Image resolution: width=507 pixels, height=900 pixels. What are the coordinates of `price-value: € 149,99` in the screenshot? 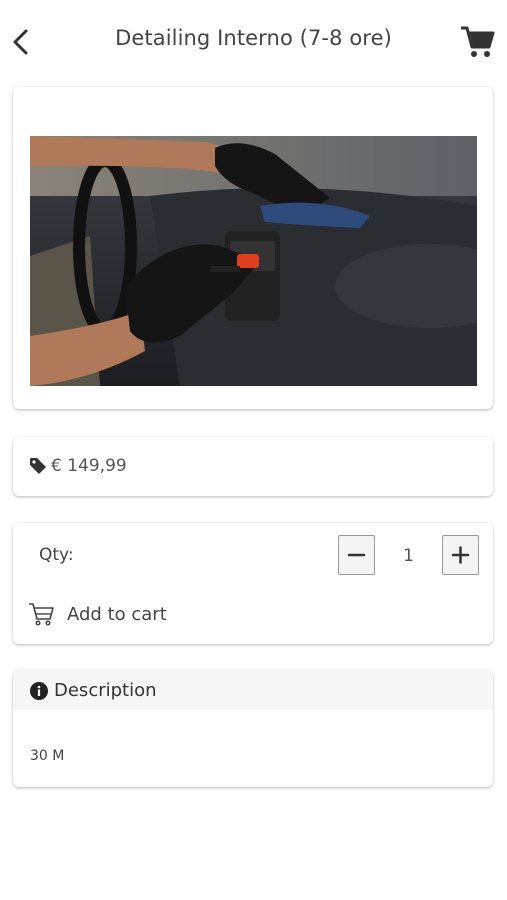 It's located at (89, 466).